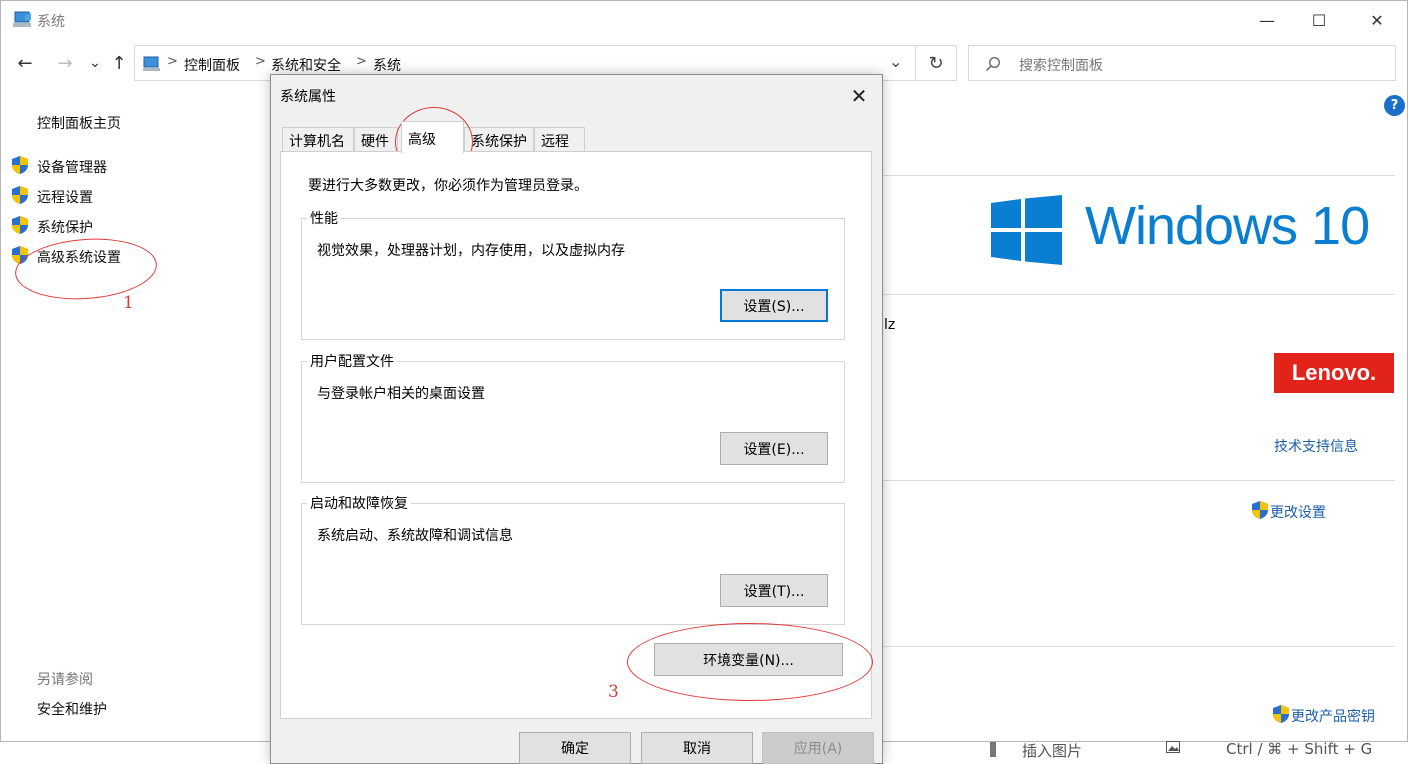 The height and width of the screenshot is (764, 1408). What do you see at coordinates (1334, 373) in the screenshot?
I see `lenovo-logo: Lenovo.` at bounding box center [1334, 373].